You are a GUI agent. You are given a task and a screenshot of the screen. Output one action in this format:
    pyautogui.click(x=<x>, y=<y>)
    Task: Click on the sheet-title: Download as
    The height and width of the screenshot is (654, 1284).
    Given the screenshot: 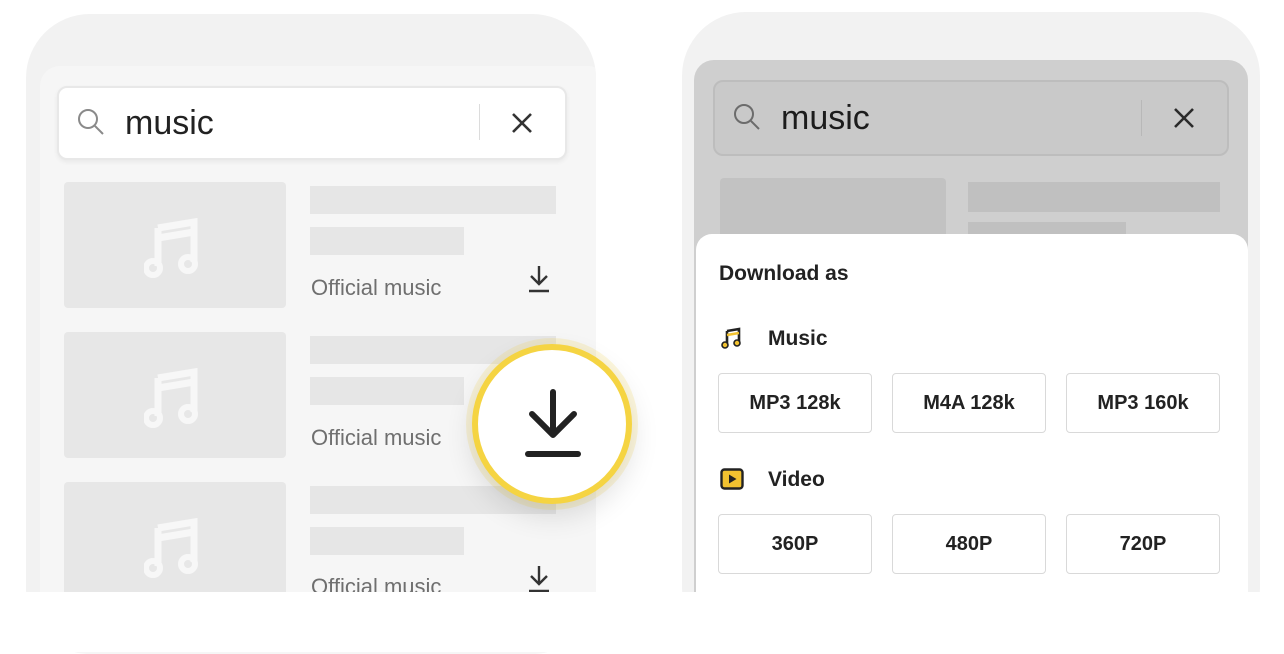 What is the action you would take?
    pyautogui.click(x=784, y=273)
    